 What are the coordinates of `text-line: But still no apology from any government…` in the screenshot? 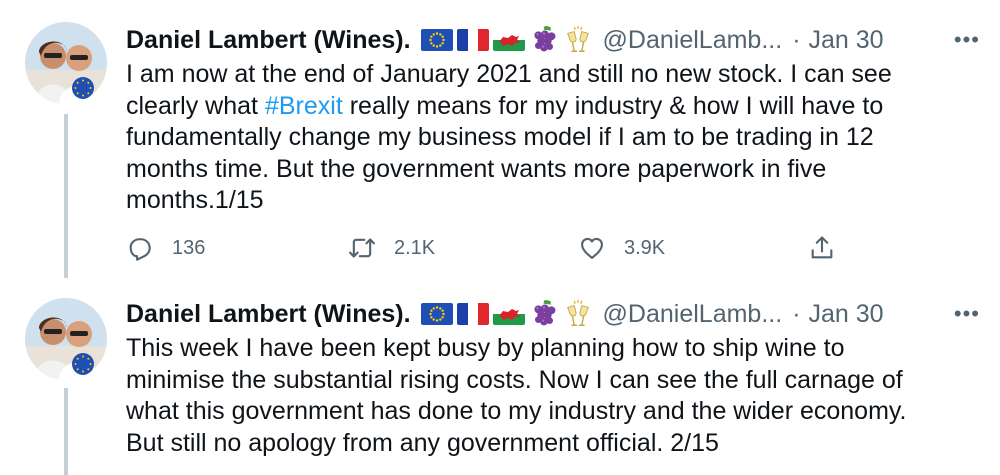 It's located at (548, 444).